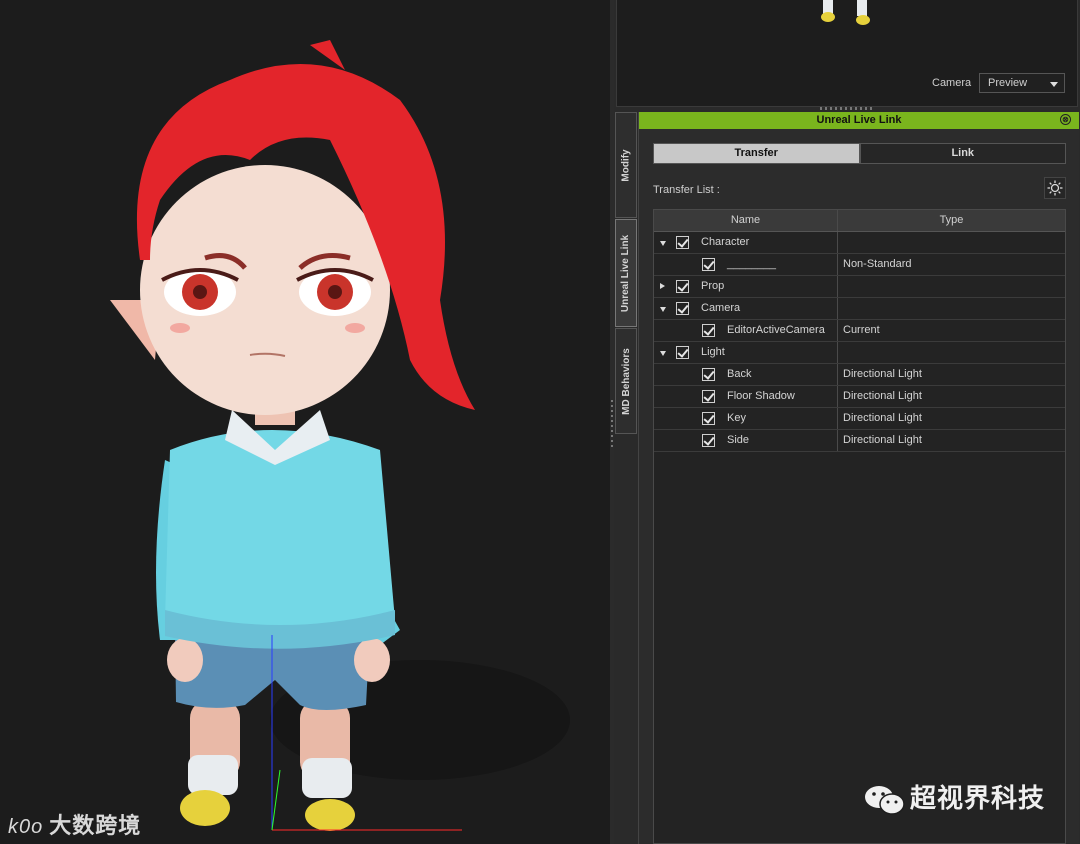  I want to click on tab-transfer: Transfer, so click(756, 153).